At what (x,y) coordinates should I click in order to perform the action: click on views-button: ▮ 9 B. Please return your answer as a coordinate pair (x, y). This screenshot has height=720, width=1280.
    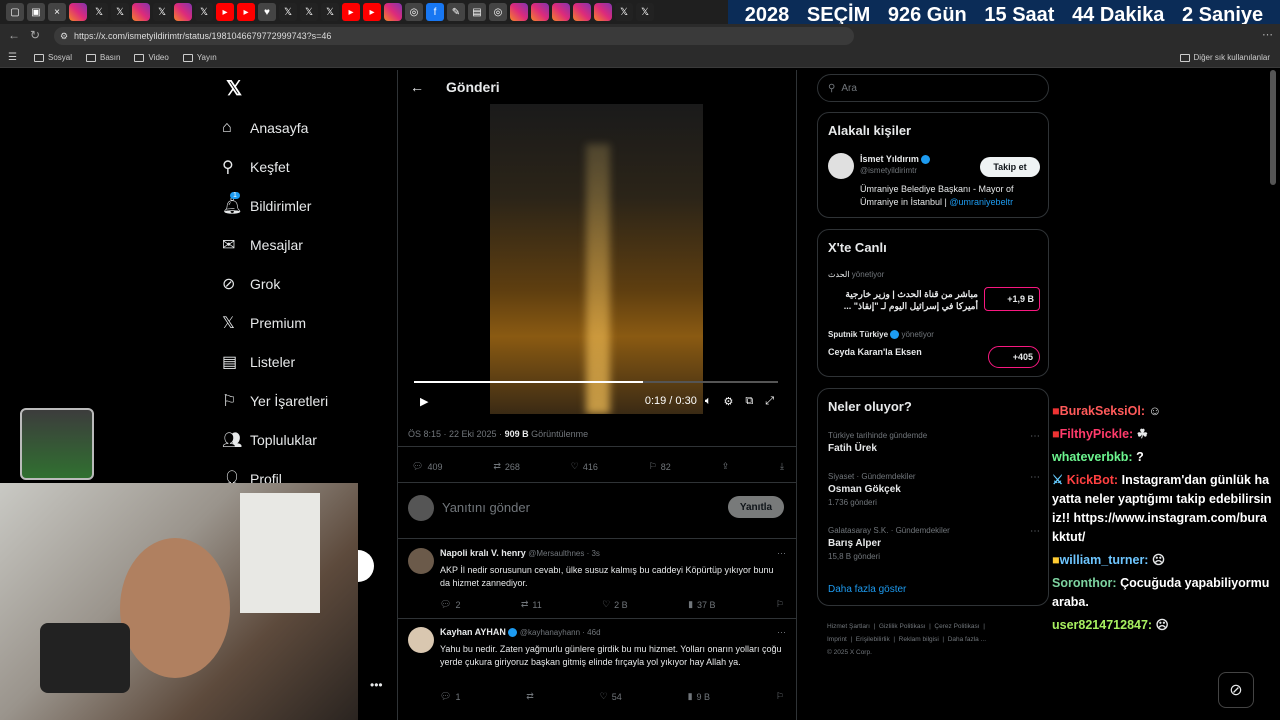
    Looking at the image, I should click on (699, 696).